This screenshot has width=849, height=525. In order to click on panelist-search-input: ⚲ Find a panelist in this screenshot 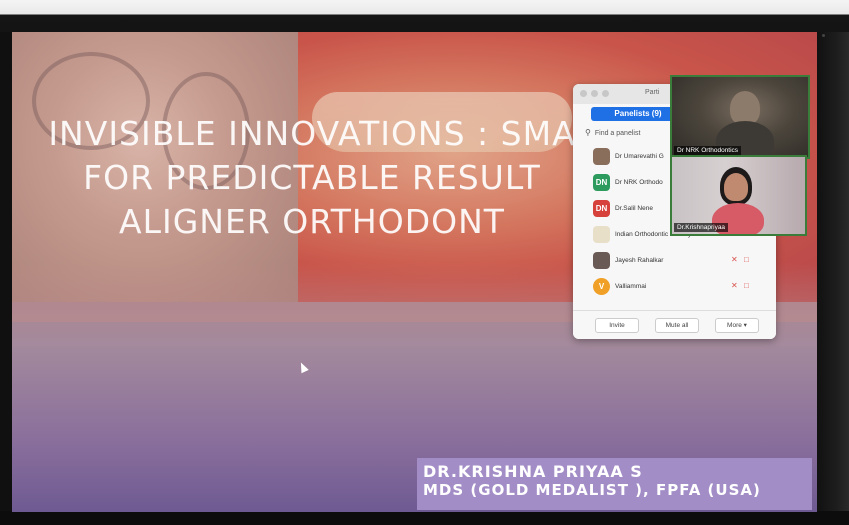, I will do `click(612, 132)`.